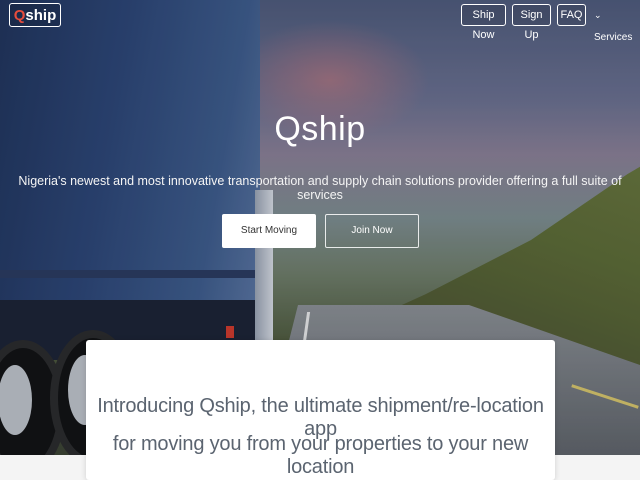 This screenshot has width=640, height=480. I want to click on faq-button: FAQ, so click(571, 15).